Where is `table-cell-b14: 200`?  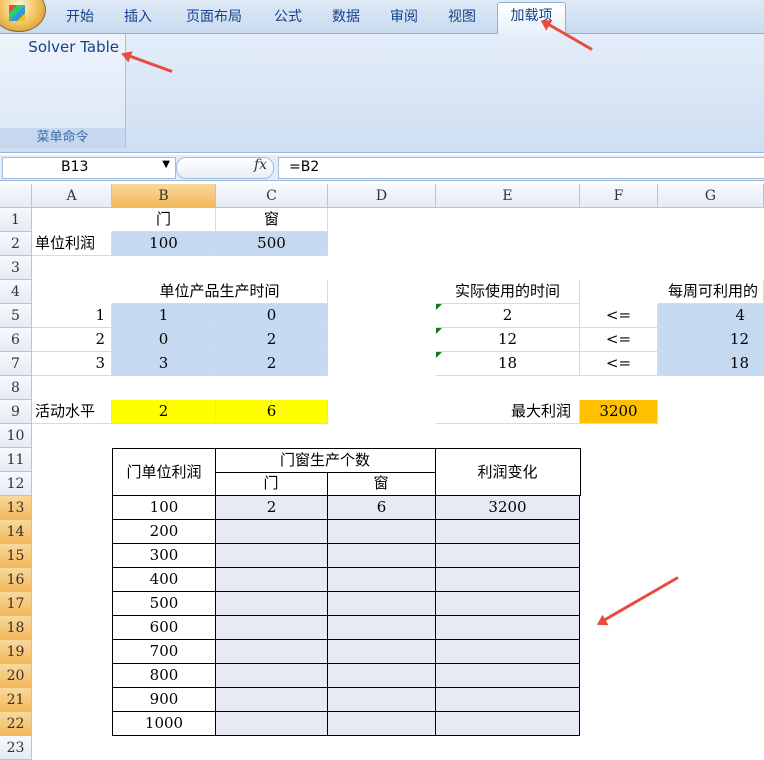
table-cell-b14: 200 is located at coordinates (164, 532).